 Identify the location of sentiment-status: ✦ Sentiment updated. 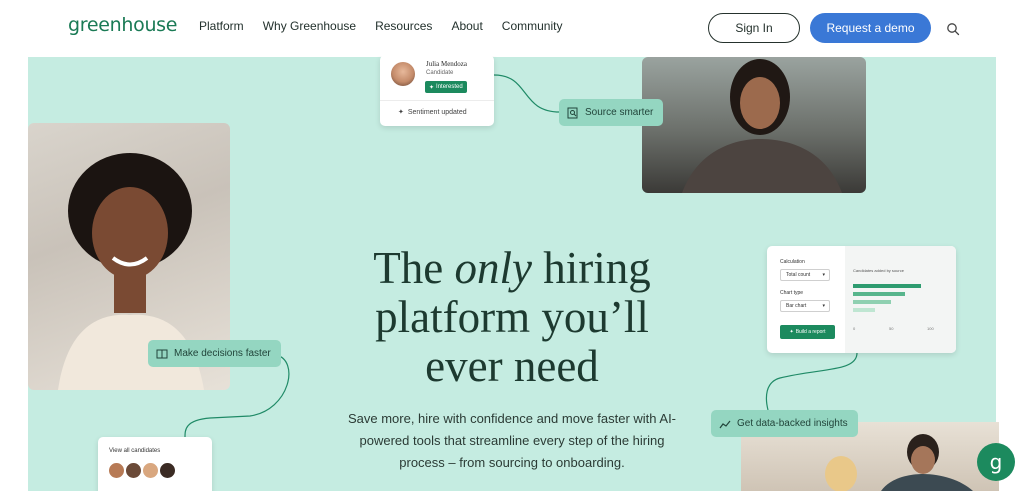
(432, 112).